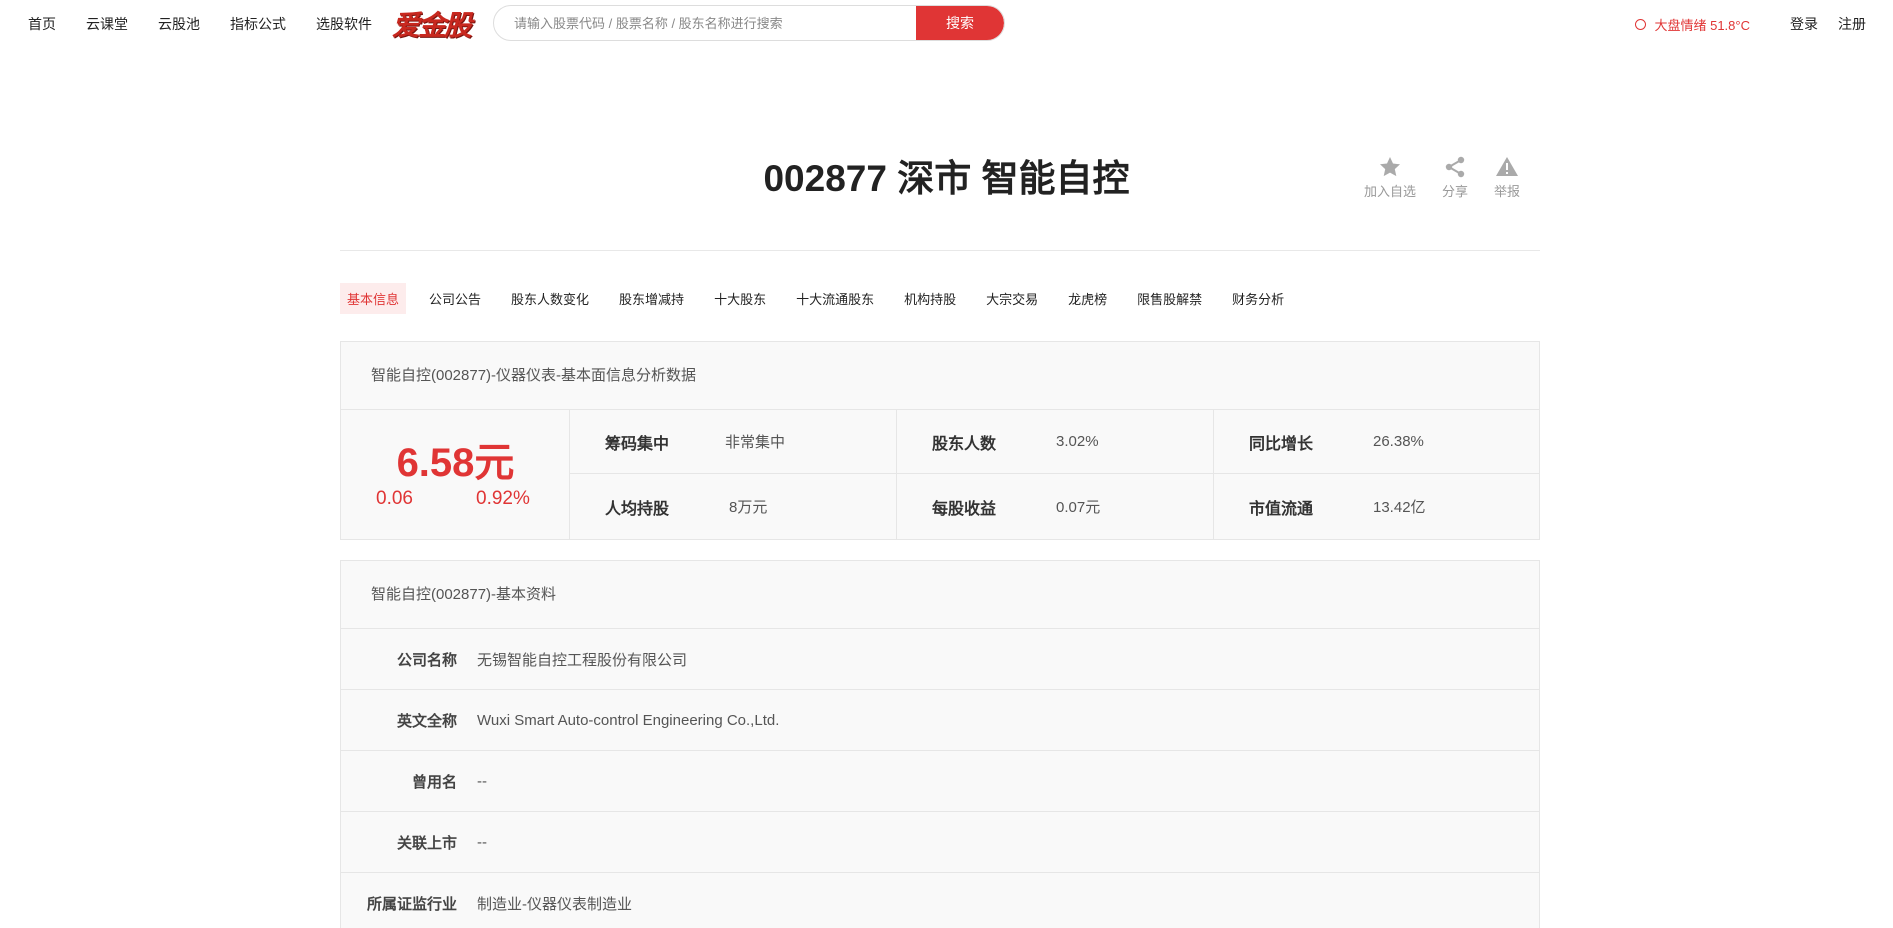 This screenshot has width=1893, height=928. What do you see at coordinates (434, 782) in the screenshot?
I see `info-label: 曾用名` at bounding box center [434, 782].